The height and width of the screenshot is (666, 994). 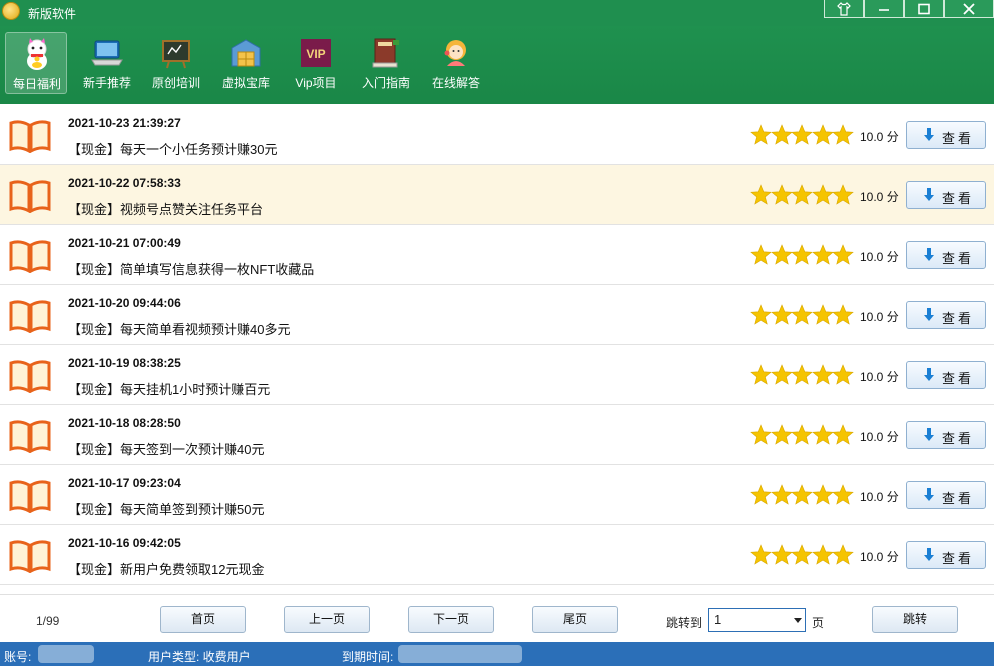 I want to click on toolbar-item-training: 原创培训, so click(x=176, y=63).